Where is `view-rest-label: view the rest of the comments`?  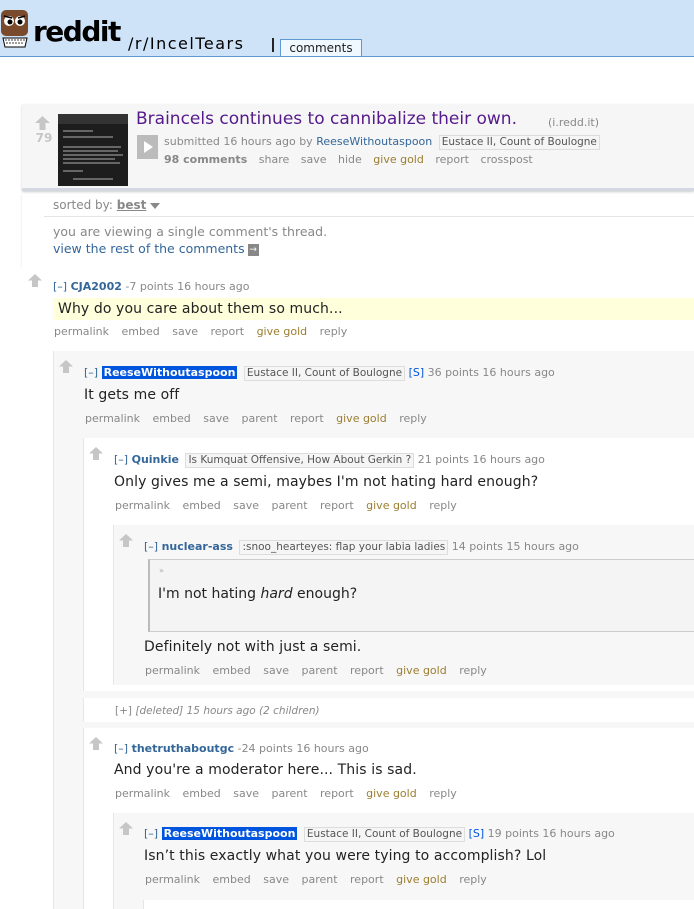 view-rest-label: view the rest of the comments is located at coordinates (149, 248).